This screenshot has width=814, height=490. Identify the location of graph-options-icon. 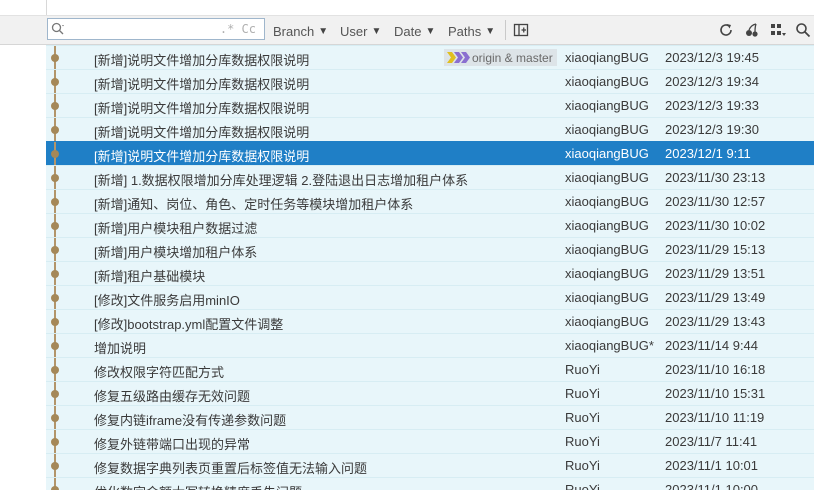
(778, 30).